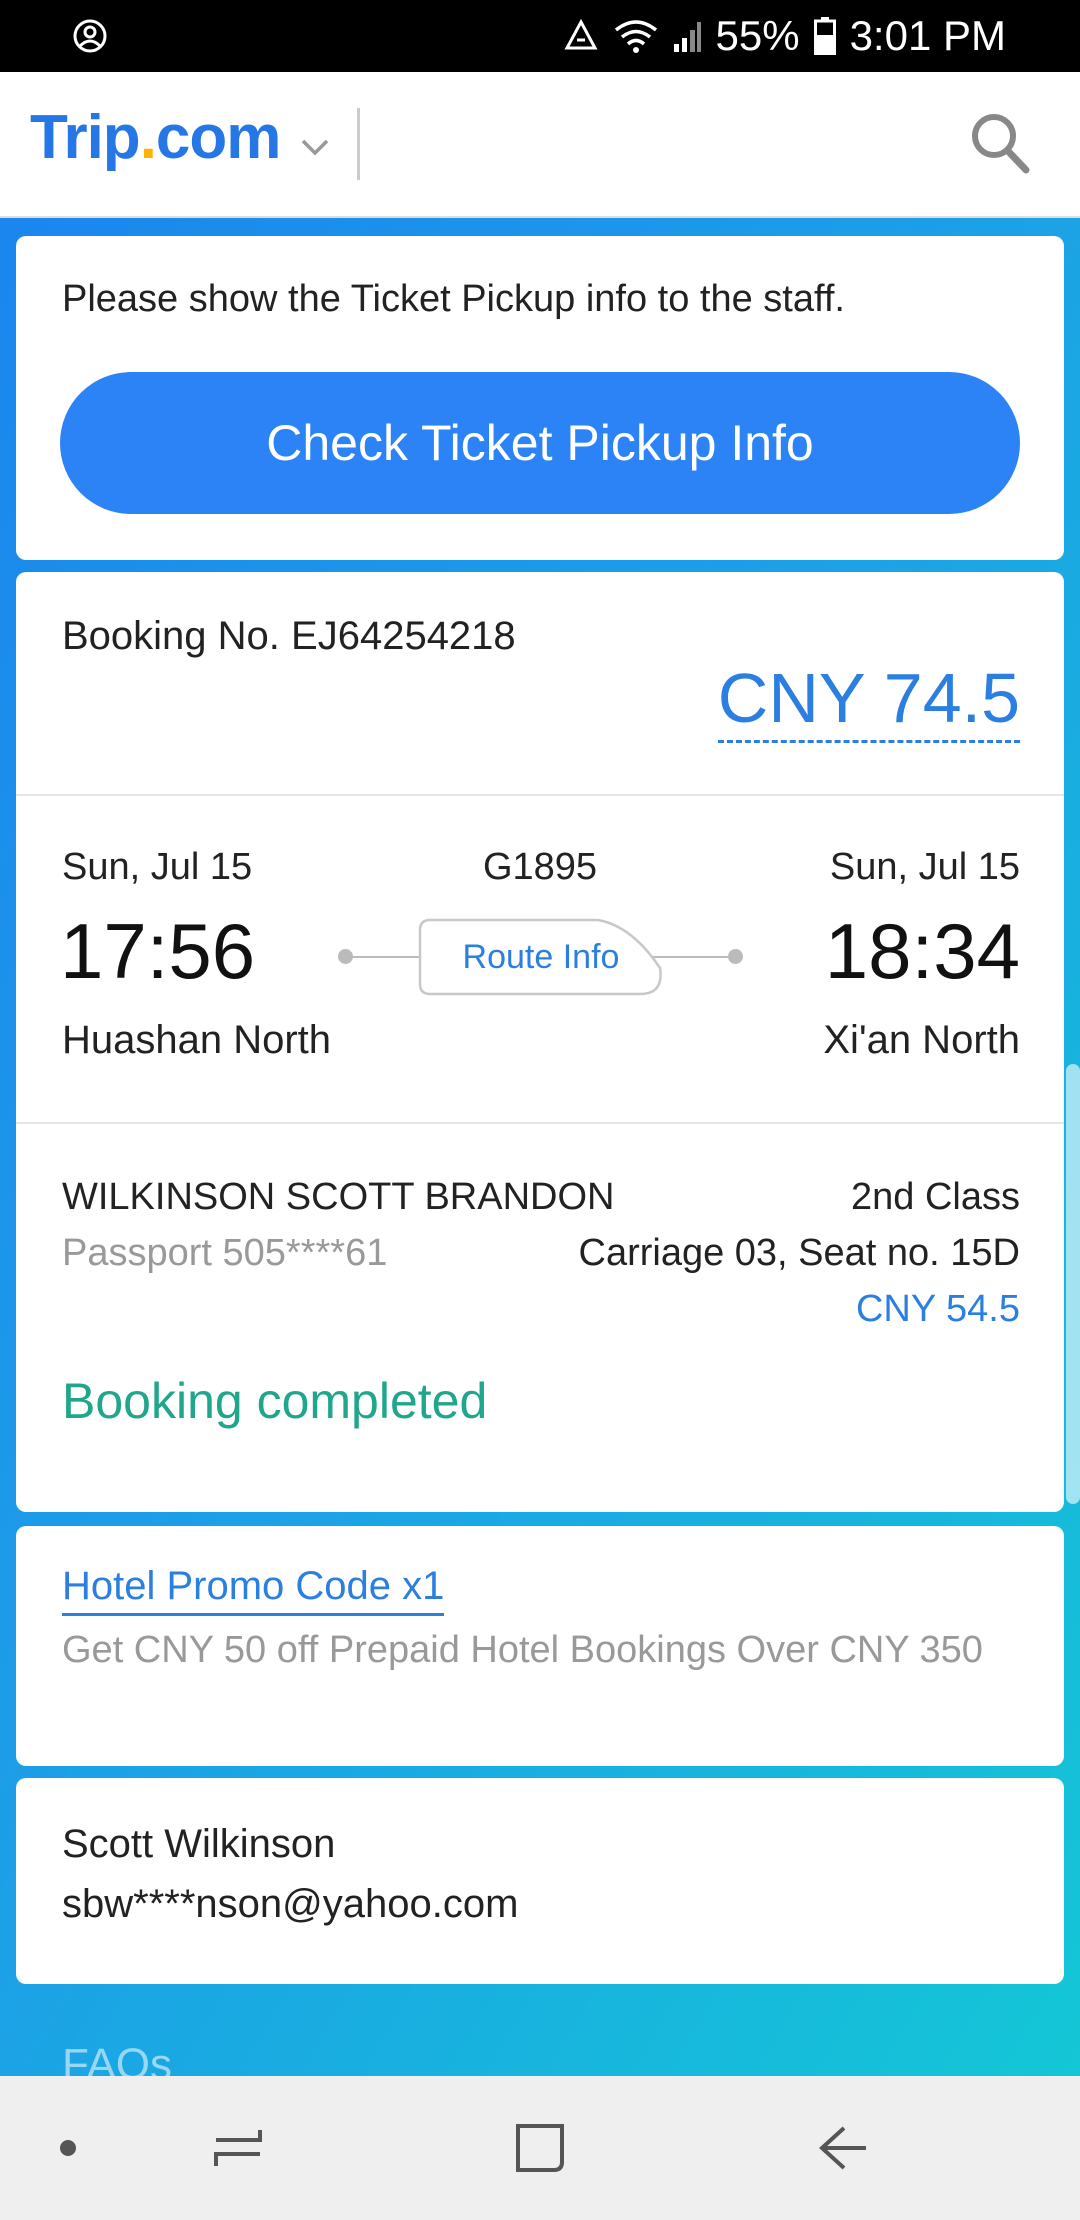 Image resolution: width=1080 pixels, height=2220 pixels. Describe the element at coordinates (687, 36) in the screenshot. I see `signal-icon` at that location.